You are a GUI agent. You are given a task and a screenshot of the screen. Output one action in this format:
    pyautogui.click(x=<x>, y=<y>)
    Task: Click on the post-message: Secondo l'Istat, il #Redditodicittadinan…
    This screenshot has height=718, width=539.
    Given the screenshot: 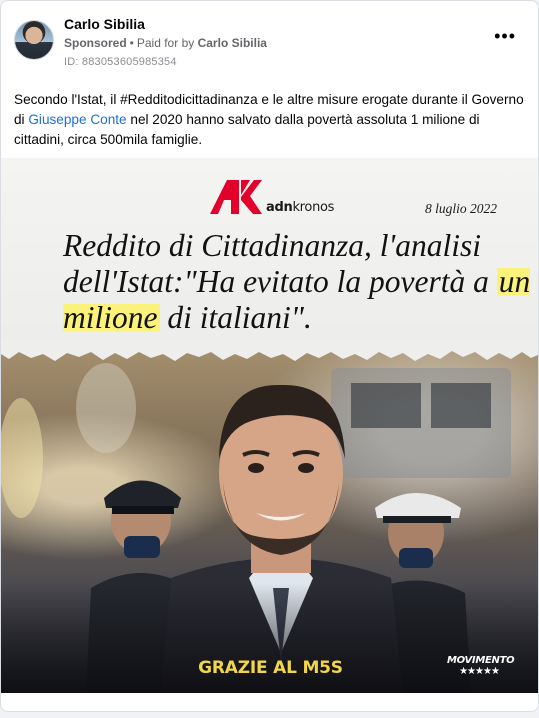 What is the action you would take?
    pyautogui.click(x=270, y=120)
    